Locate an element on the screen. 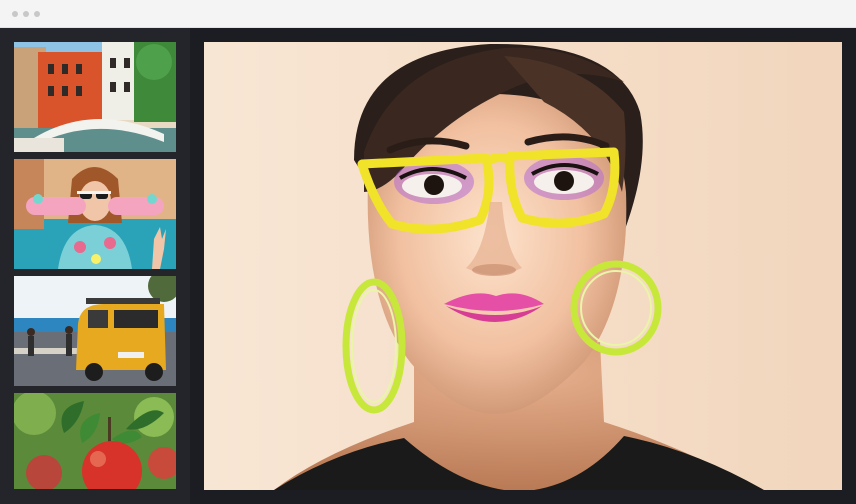  close-dot is located at coordinates (15, 14).